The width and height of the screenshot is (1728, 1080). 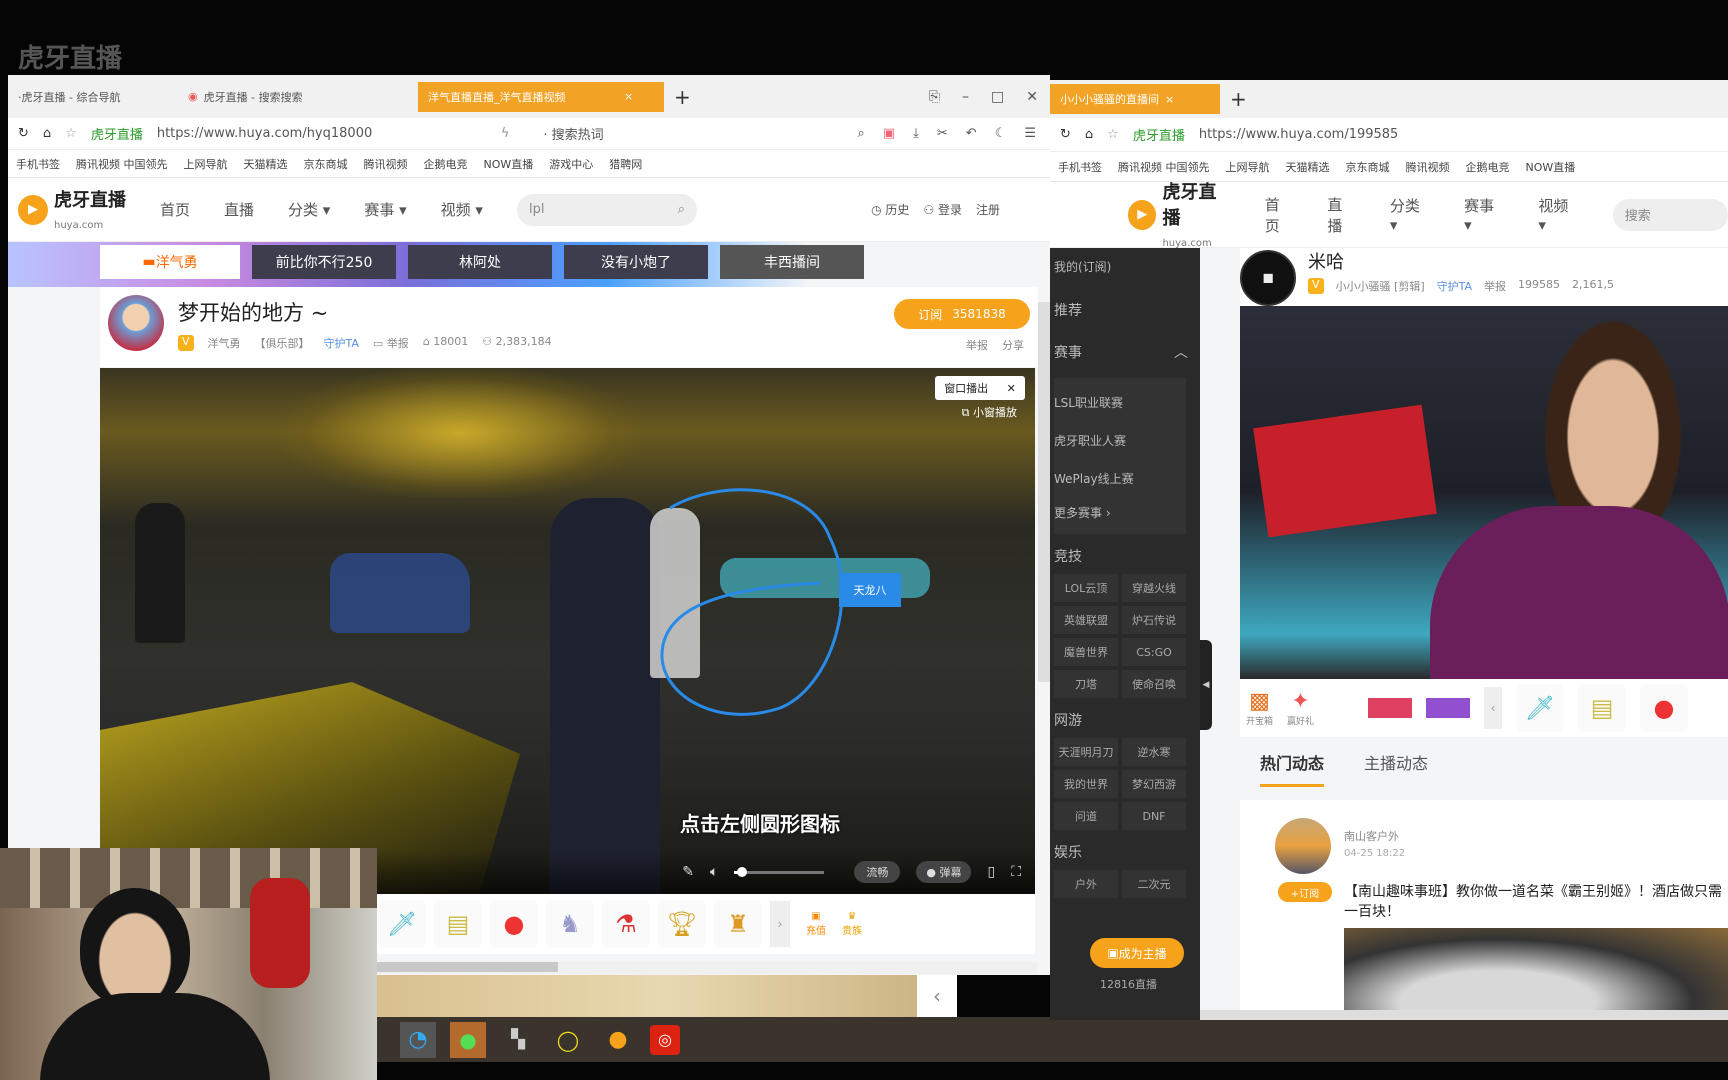 I want to click on bookmark: 企鹅电竞, so click(x=446, y=164).